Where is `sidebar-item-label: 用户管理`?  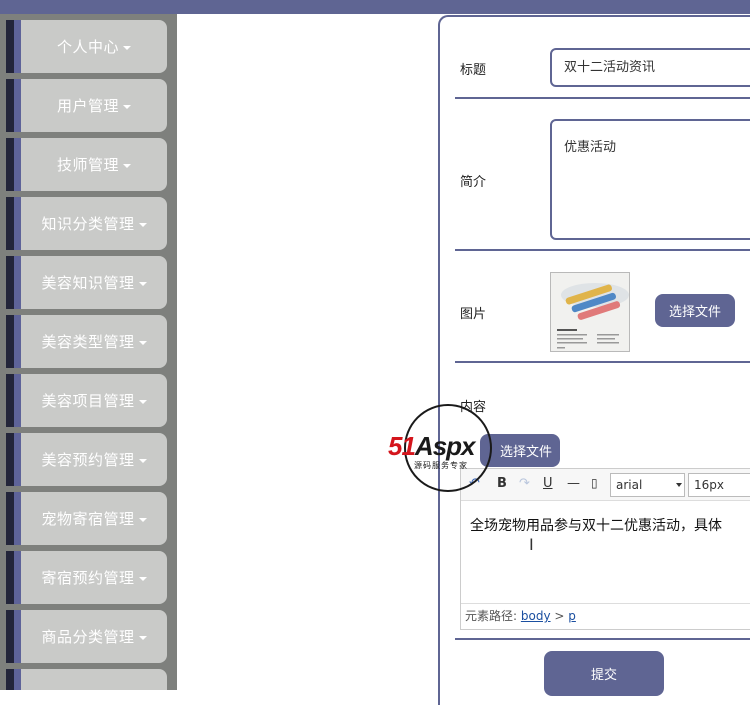 sidebar-item-label: 用户管理 is located at coordinates (87, 106).